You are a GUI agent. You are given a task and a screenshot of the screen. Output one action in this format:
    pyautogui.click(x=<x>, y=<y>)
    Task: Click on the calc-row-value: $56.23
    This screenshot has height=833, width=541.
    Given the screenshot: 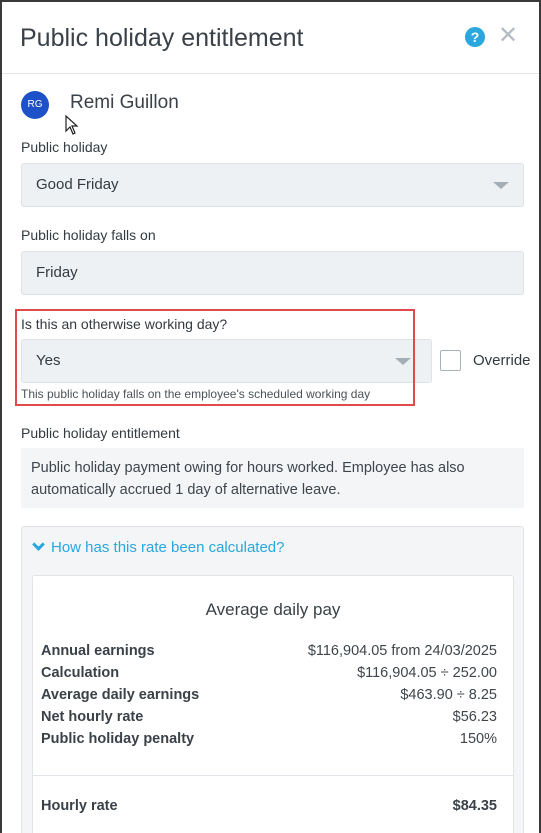 What is the action you would take?
    pyautogui.click(x=474, y=717)
    